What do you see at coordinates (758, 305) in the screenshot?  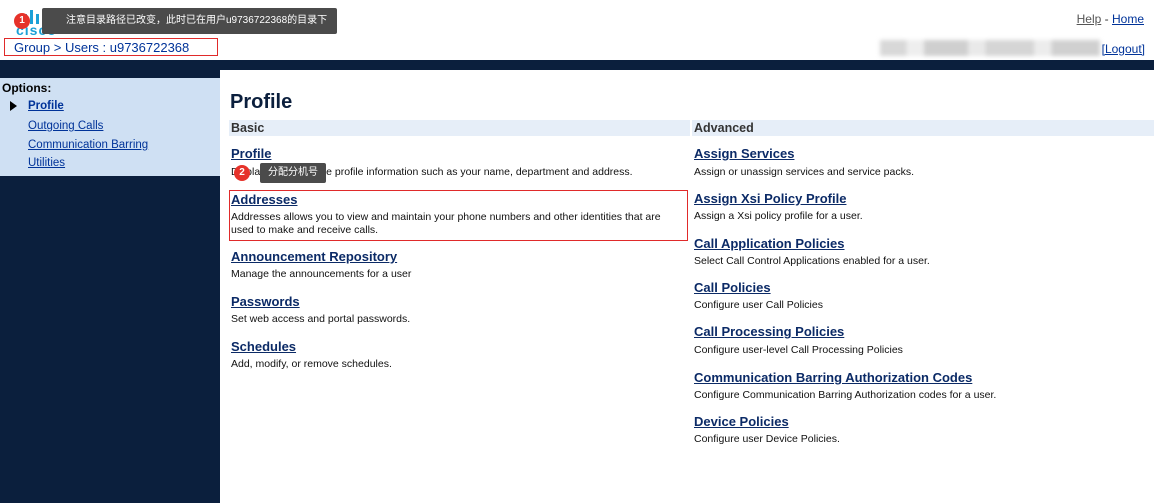 I see `advanced-desc-call-policies: Configure user Call Policies` at bounding box center [758, 305].